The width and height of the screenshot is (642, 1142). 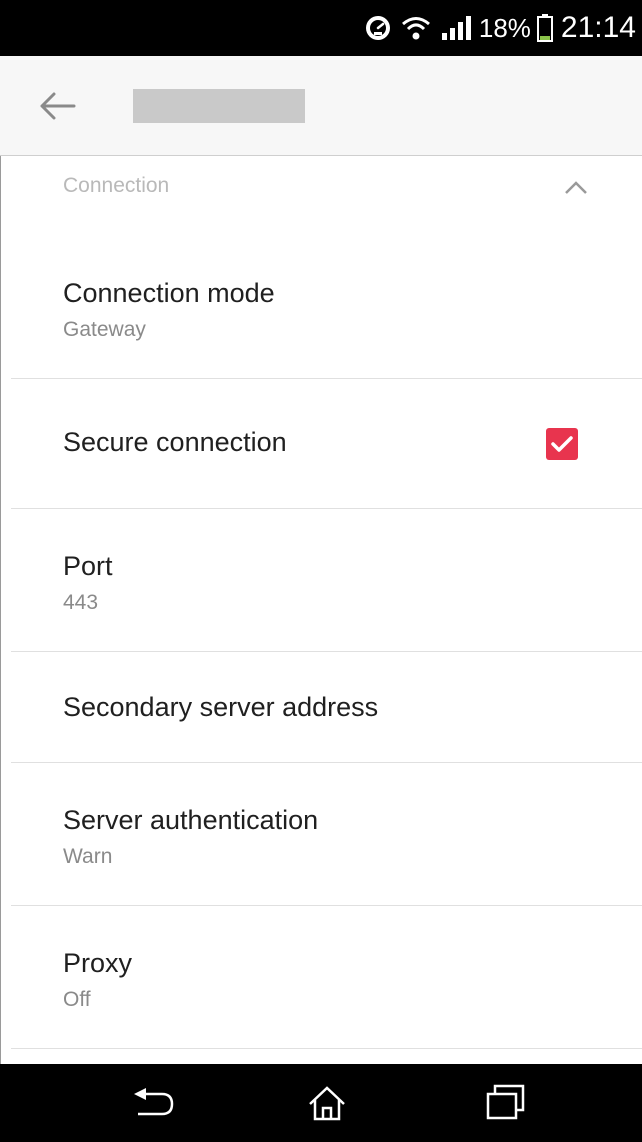 I want to click on battery-icon, so click(x=544, y=28).